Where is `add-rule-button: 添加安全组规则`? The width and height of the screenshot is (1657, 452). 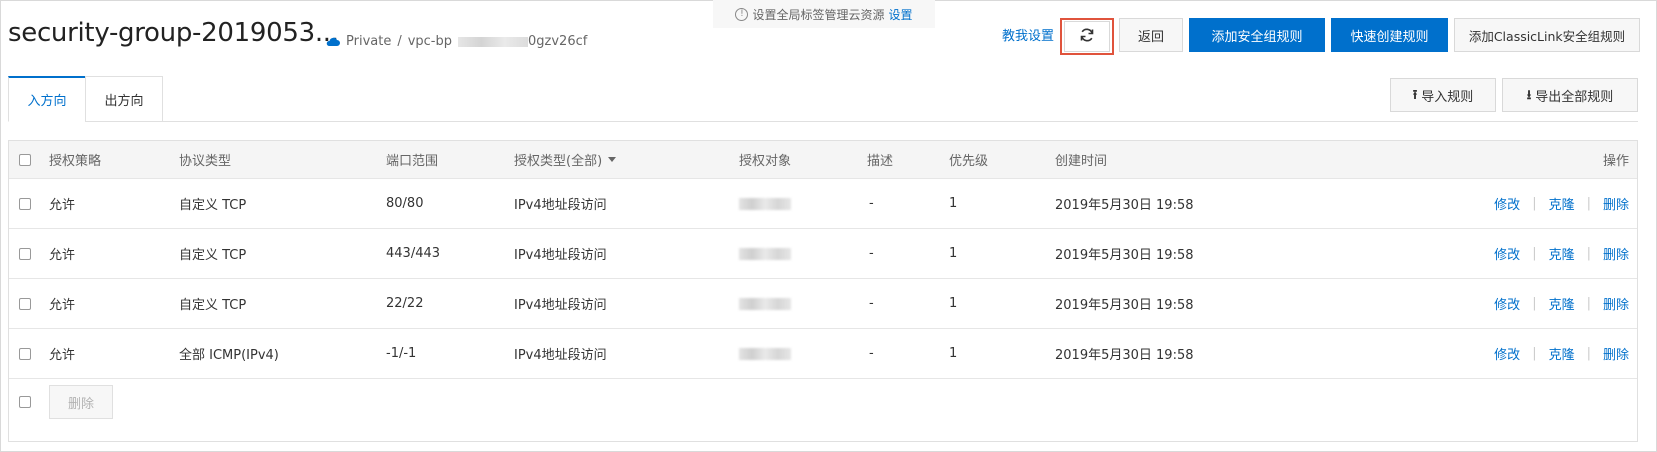
add-rule-button: 添加安全组规则 is located at coordinates (1257, 35).